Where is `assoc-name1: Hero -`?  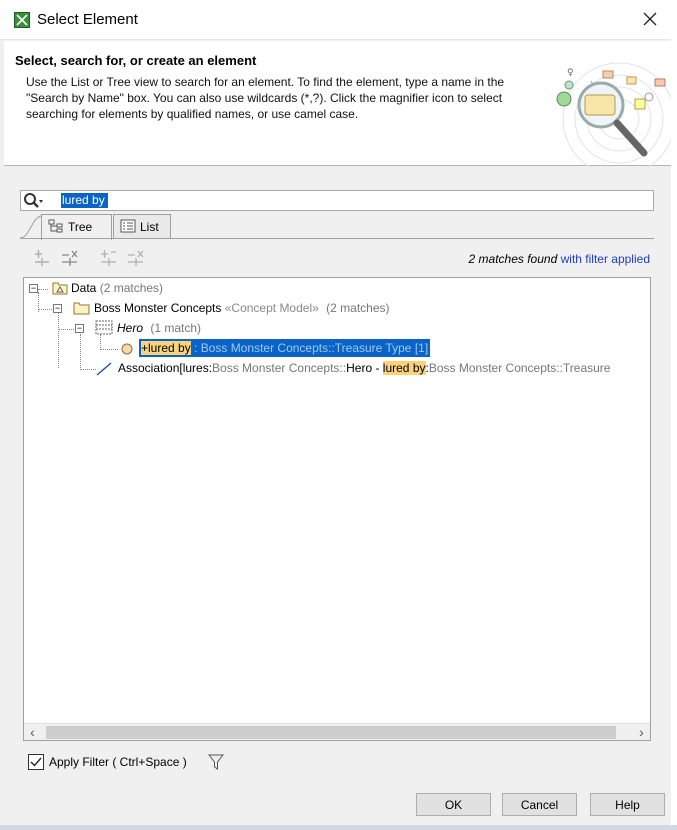 assoc-name1: Hero - is located at coordinates (364, 368).